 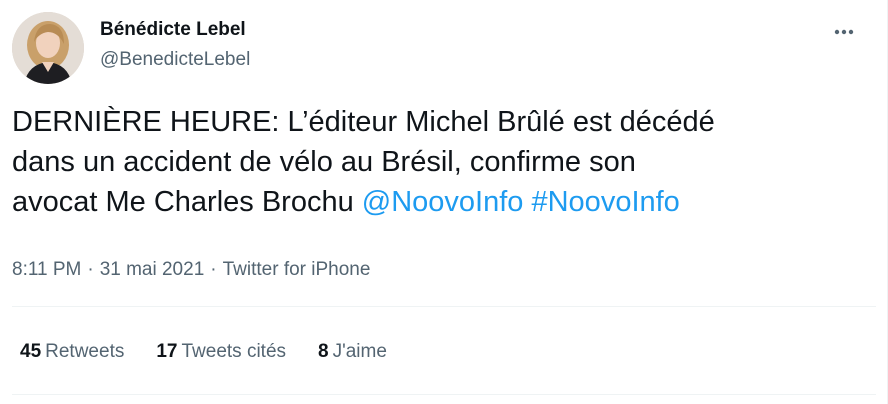 I want to click on hashtag-link: #NoovoInfo, so click(x=605, y=202).